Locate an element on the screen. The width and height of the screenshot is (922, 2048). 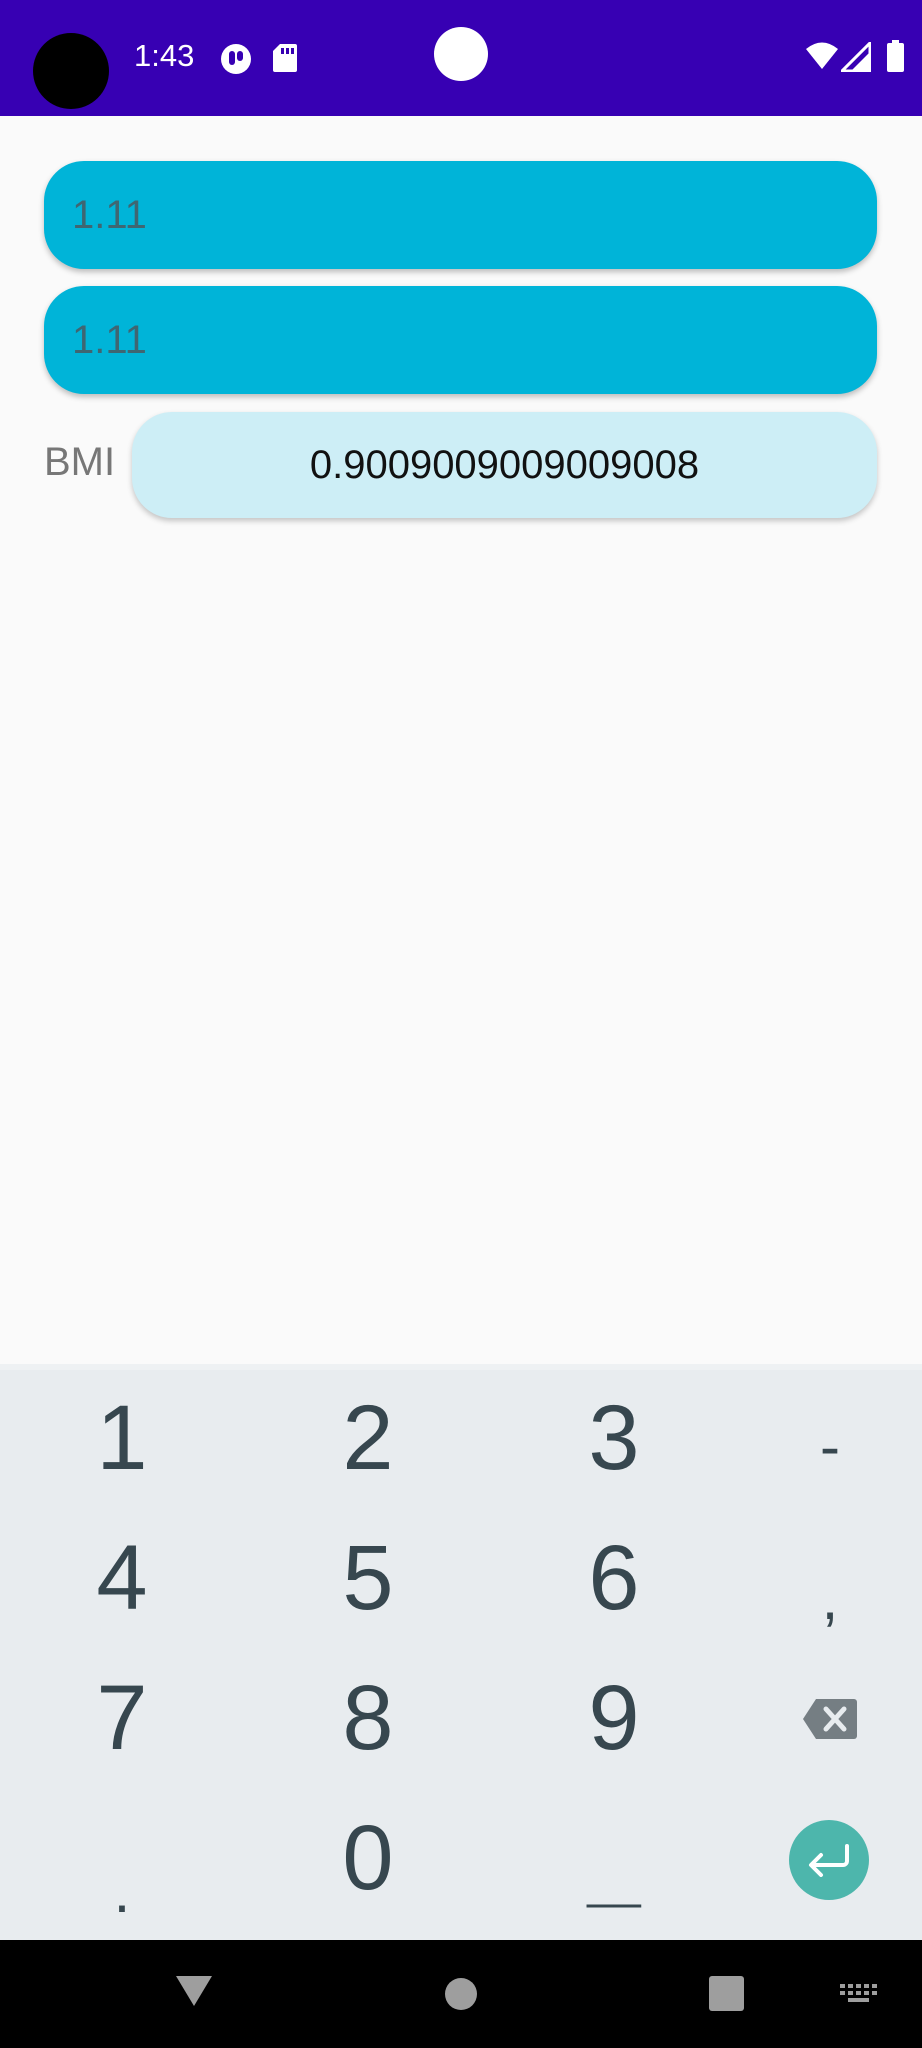
home-icon is located at coordinates (461, 1994).